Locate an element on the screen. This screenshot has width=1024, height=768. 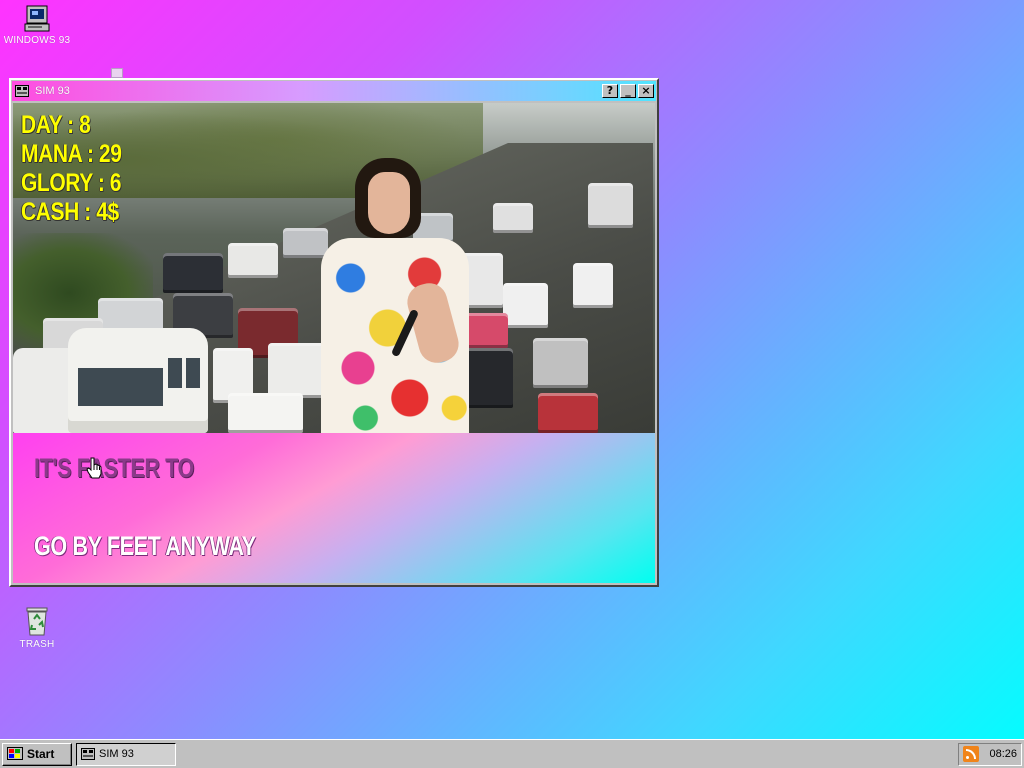
window-title: SIM 93 is located at coordinates (52, 91).